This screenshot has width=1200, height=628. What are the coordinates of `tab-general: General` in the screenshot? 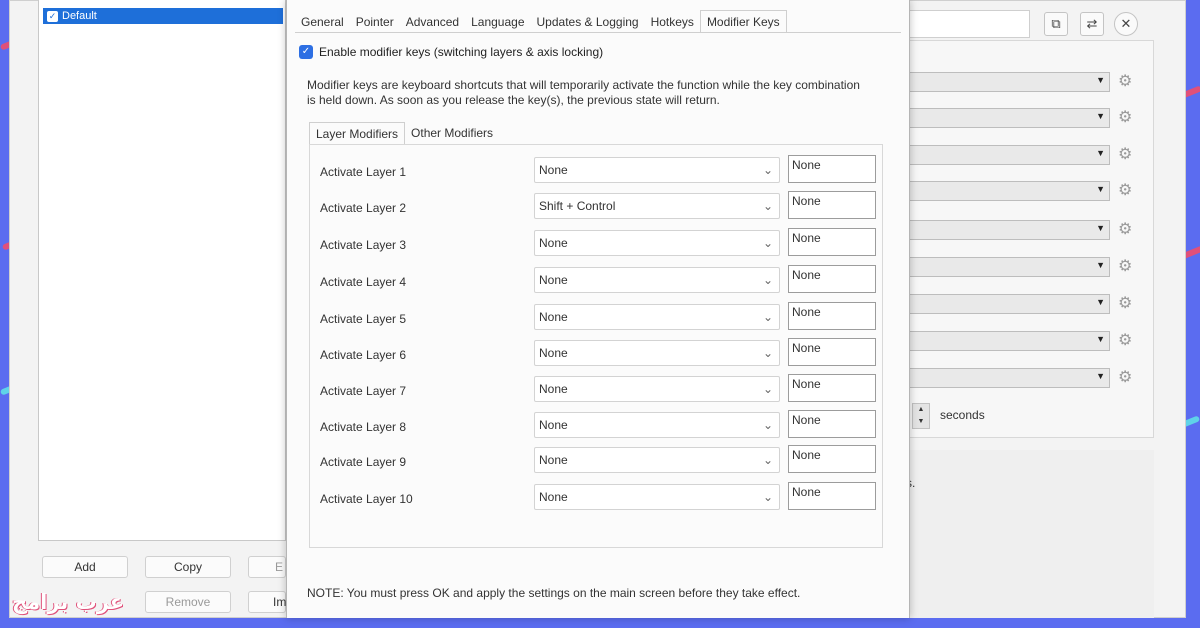 It's located at (322, 22).